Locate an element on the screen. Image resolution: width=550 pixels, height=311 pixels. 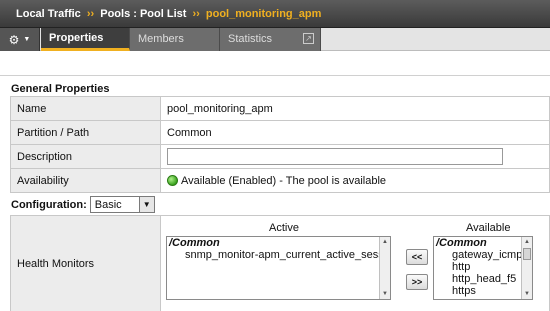
breadcrumb-pool-list: Pools : Pool List is located at coordinates (143, 14).